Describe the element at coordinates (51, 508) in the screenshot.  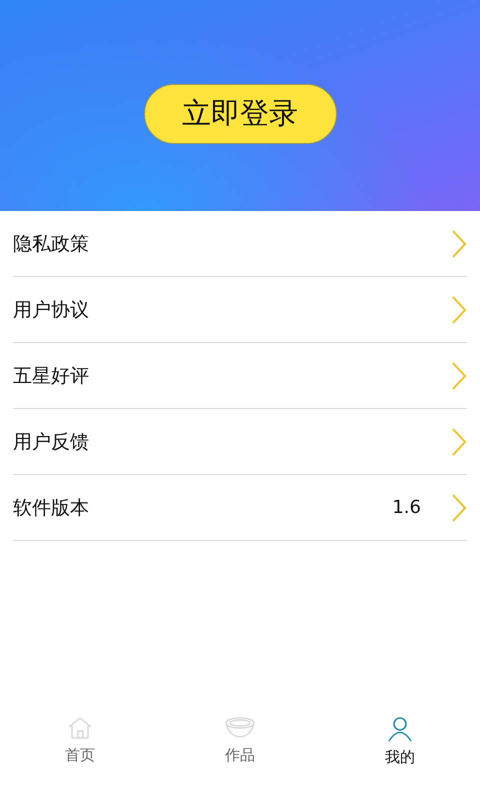
I see `menu-label: 软件版本` at that location.